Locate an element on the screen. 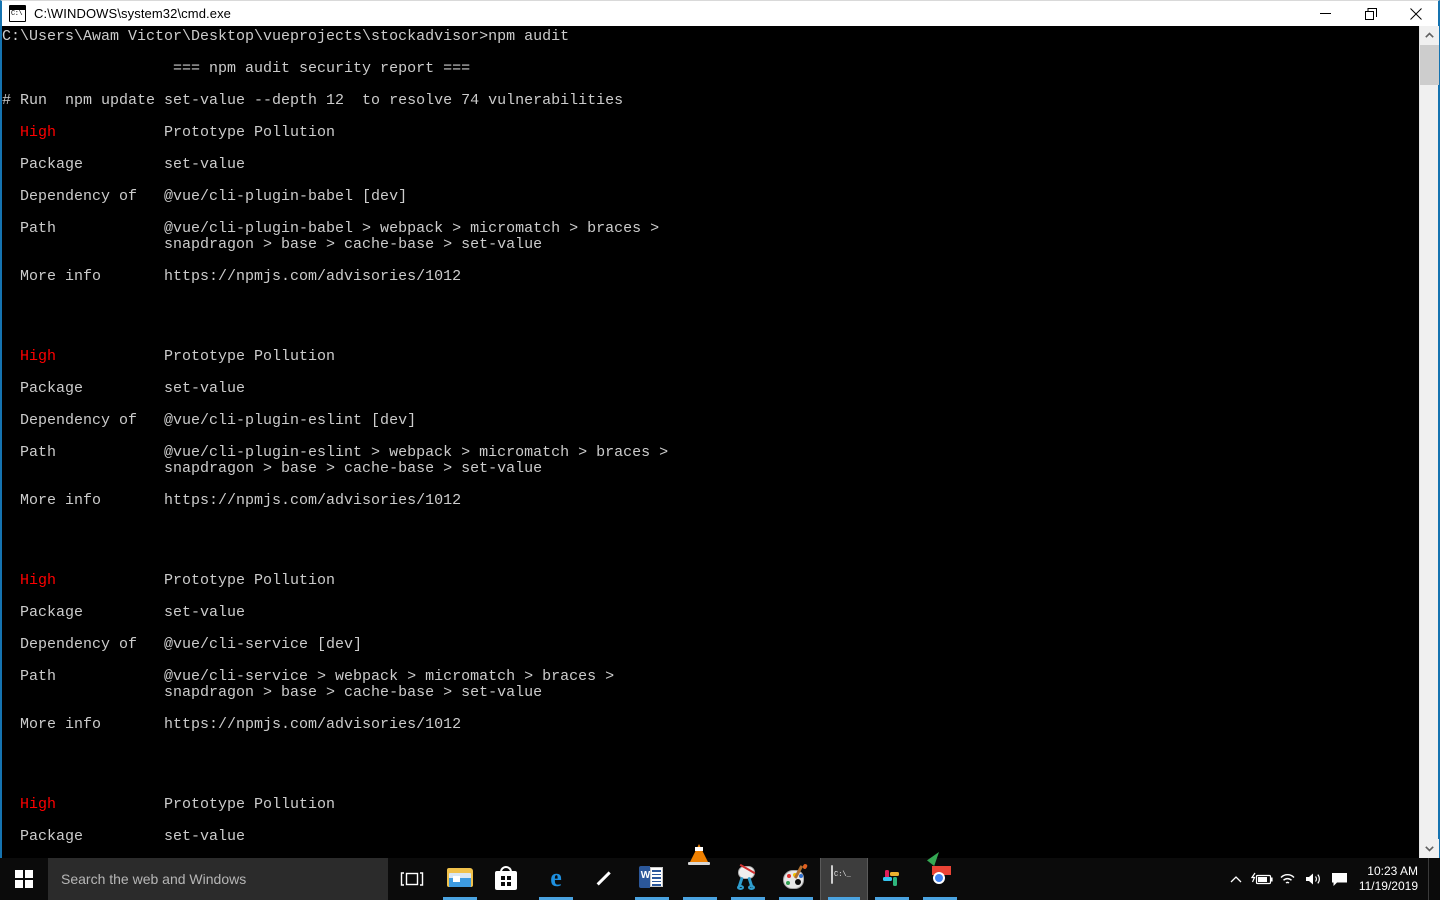  battery-charging-icon is located at coordinates (1261, 878).